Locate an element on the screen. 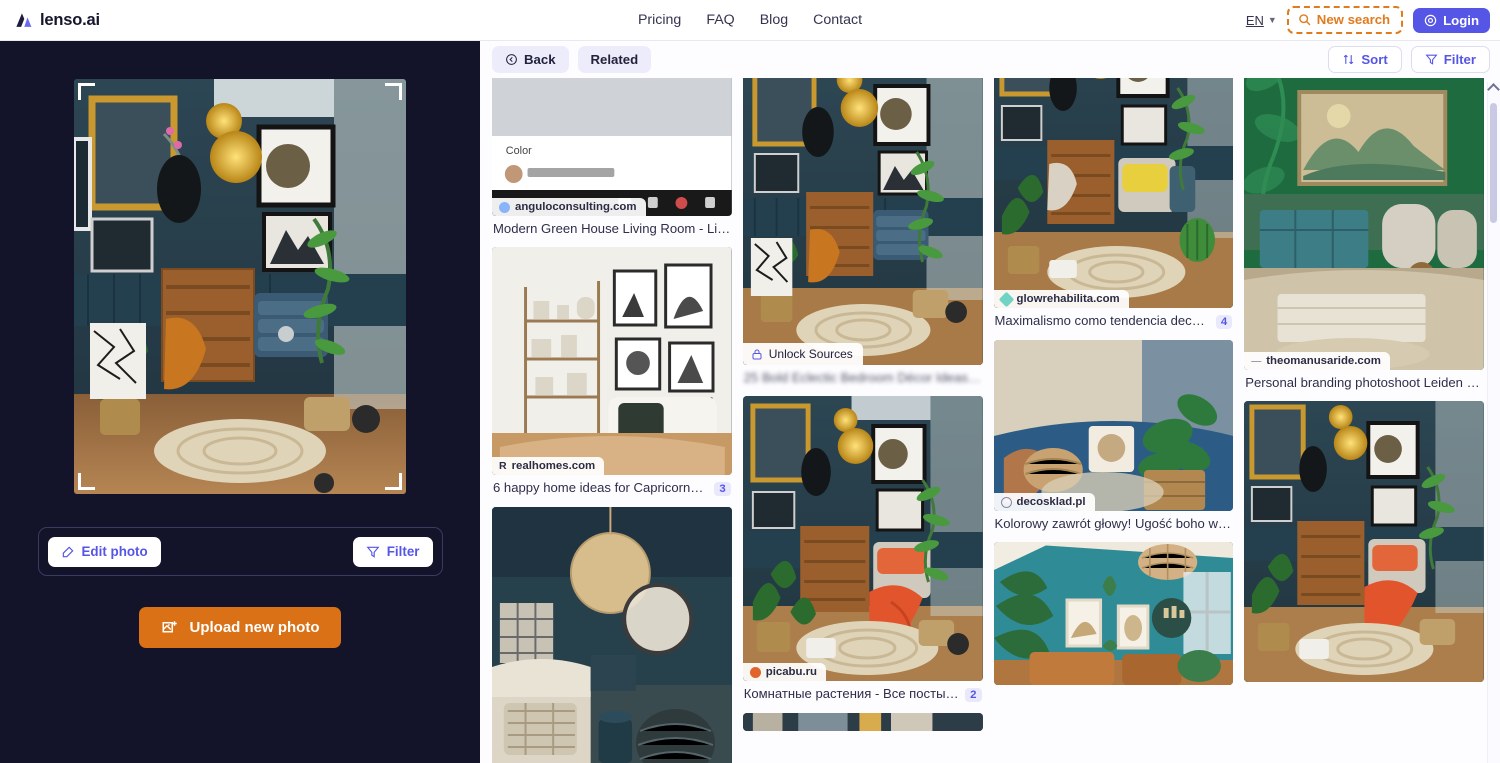 The image size is (1500, 763). crop-handle-top-right is located at coordinates (393, 91).